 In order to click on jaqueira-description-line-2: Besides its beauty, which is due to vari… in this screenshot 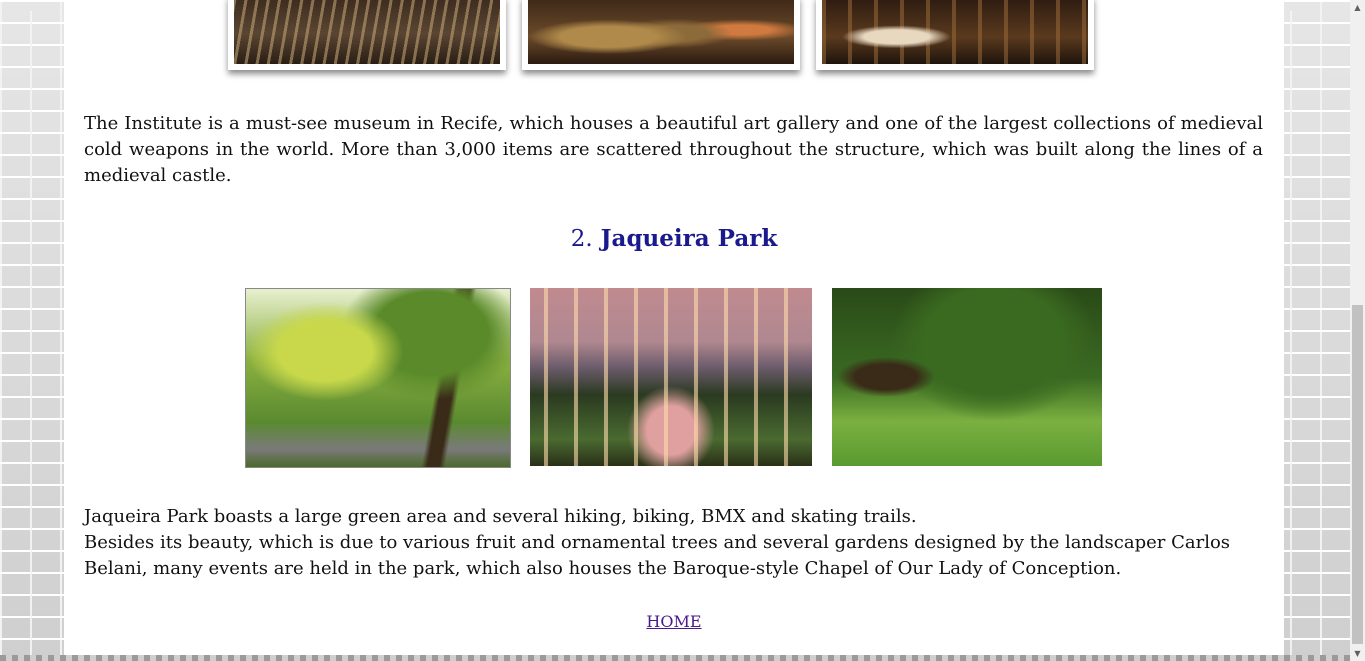, I will do `click(657, 555)`.